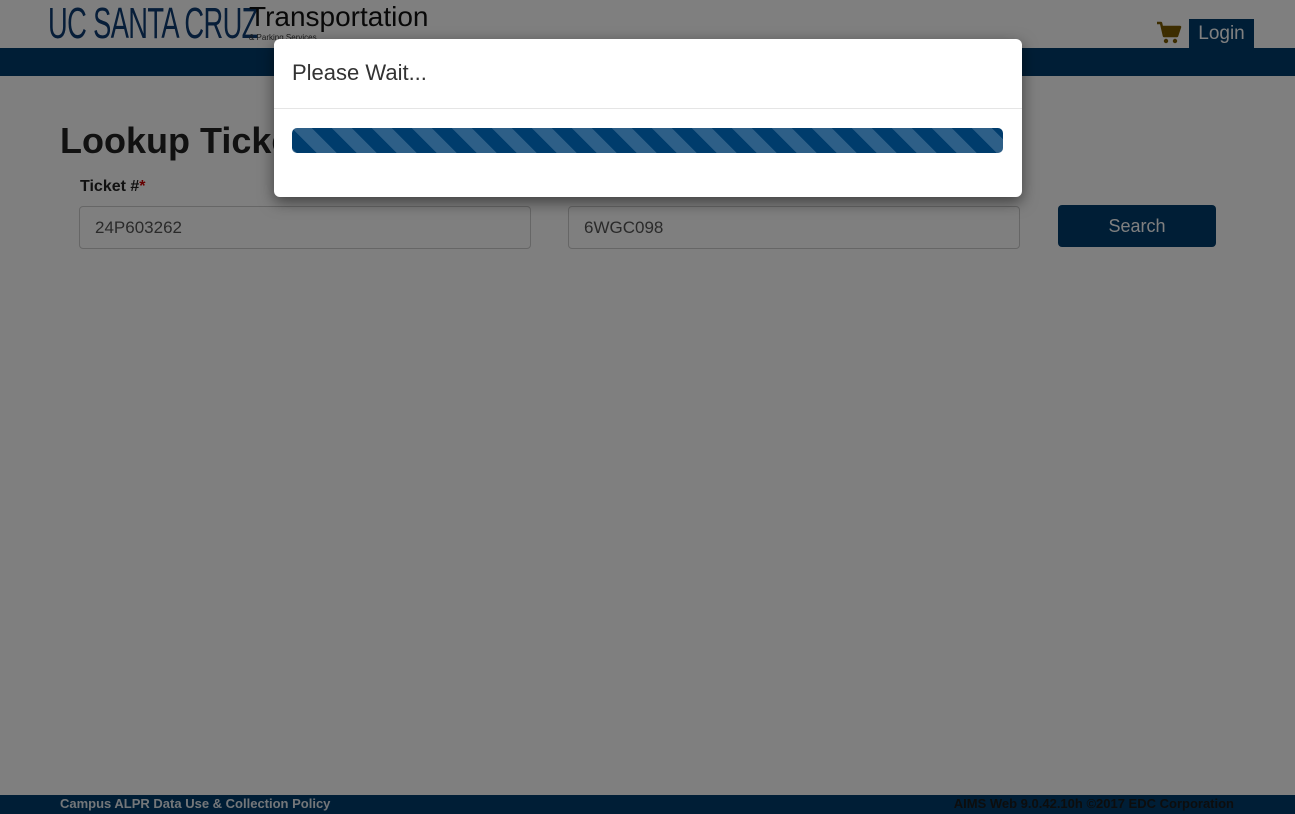  I want to click on progress-fill, so click(647, 140).